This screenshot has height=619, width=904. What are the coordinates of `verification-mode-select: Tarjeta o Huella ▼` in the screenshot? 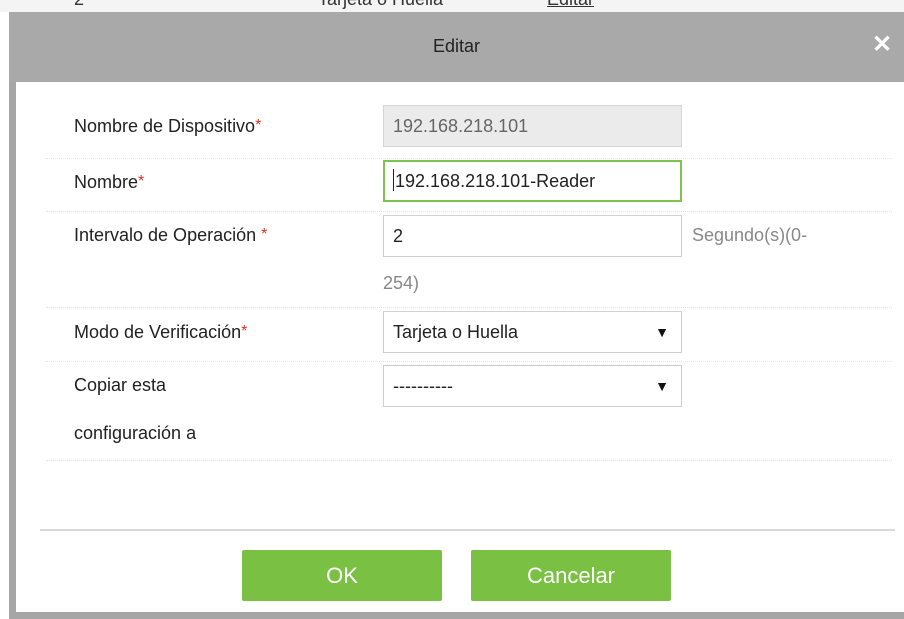 It's located at (532, 332).